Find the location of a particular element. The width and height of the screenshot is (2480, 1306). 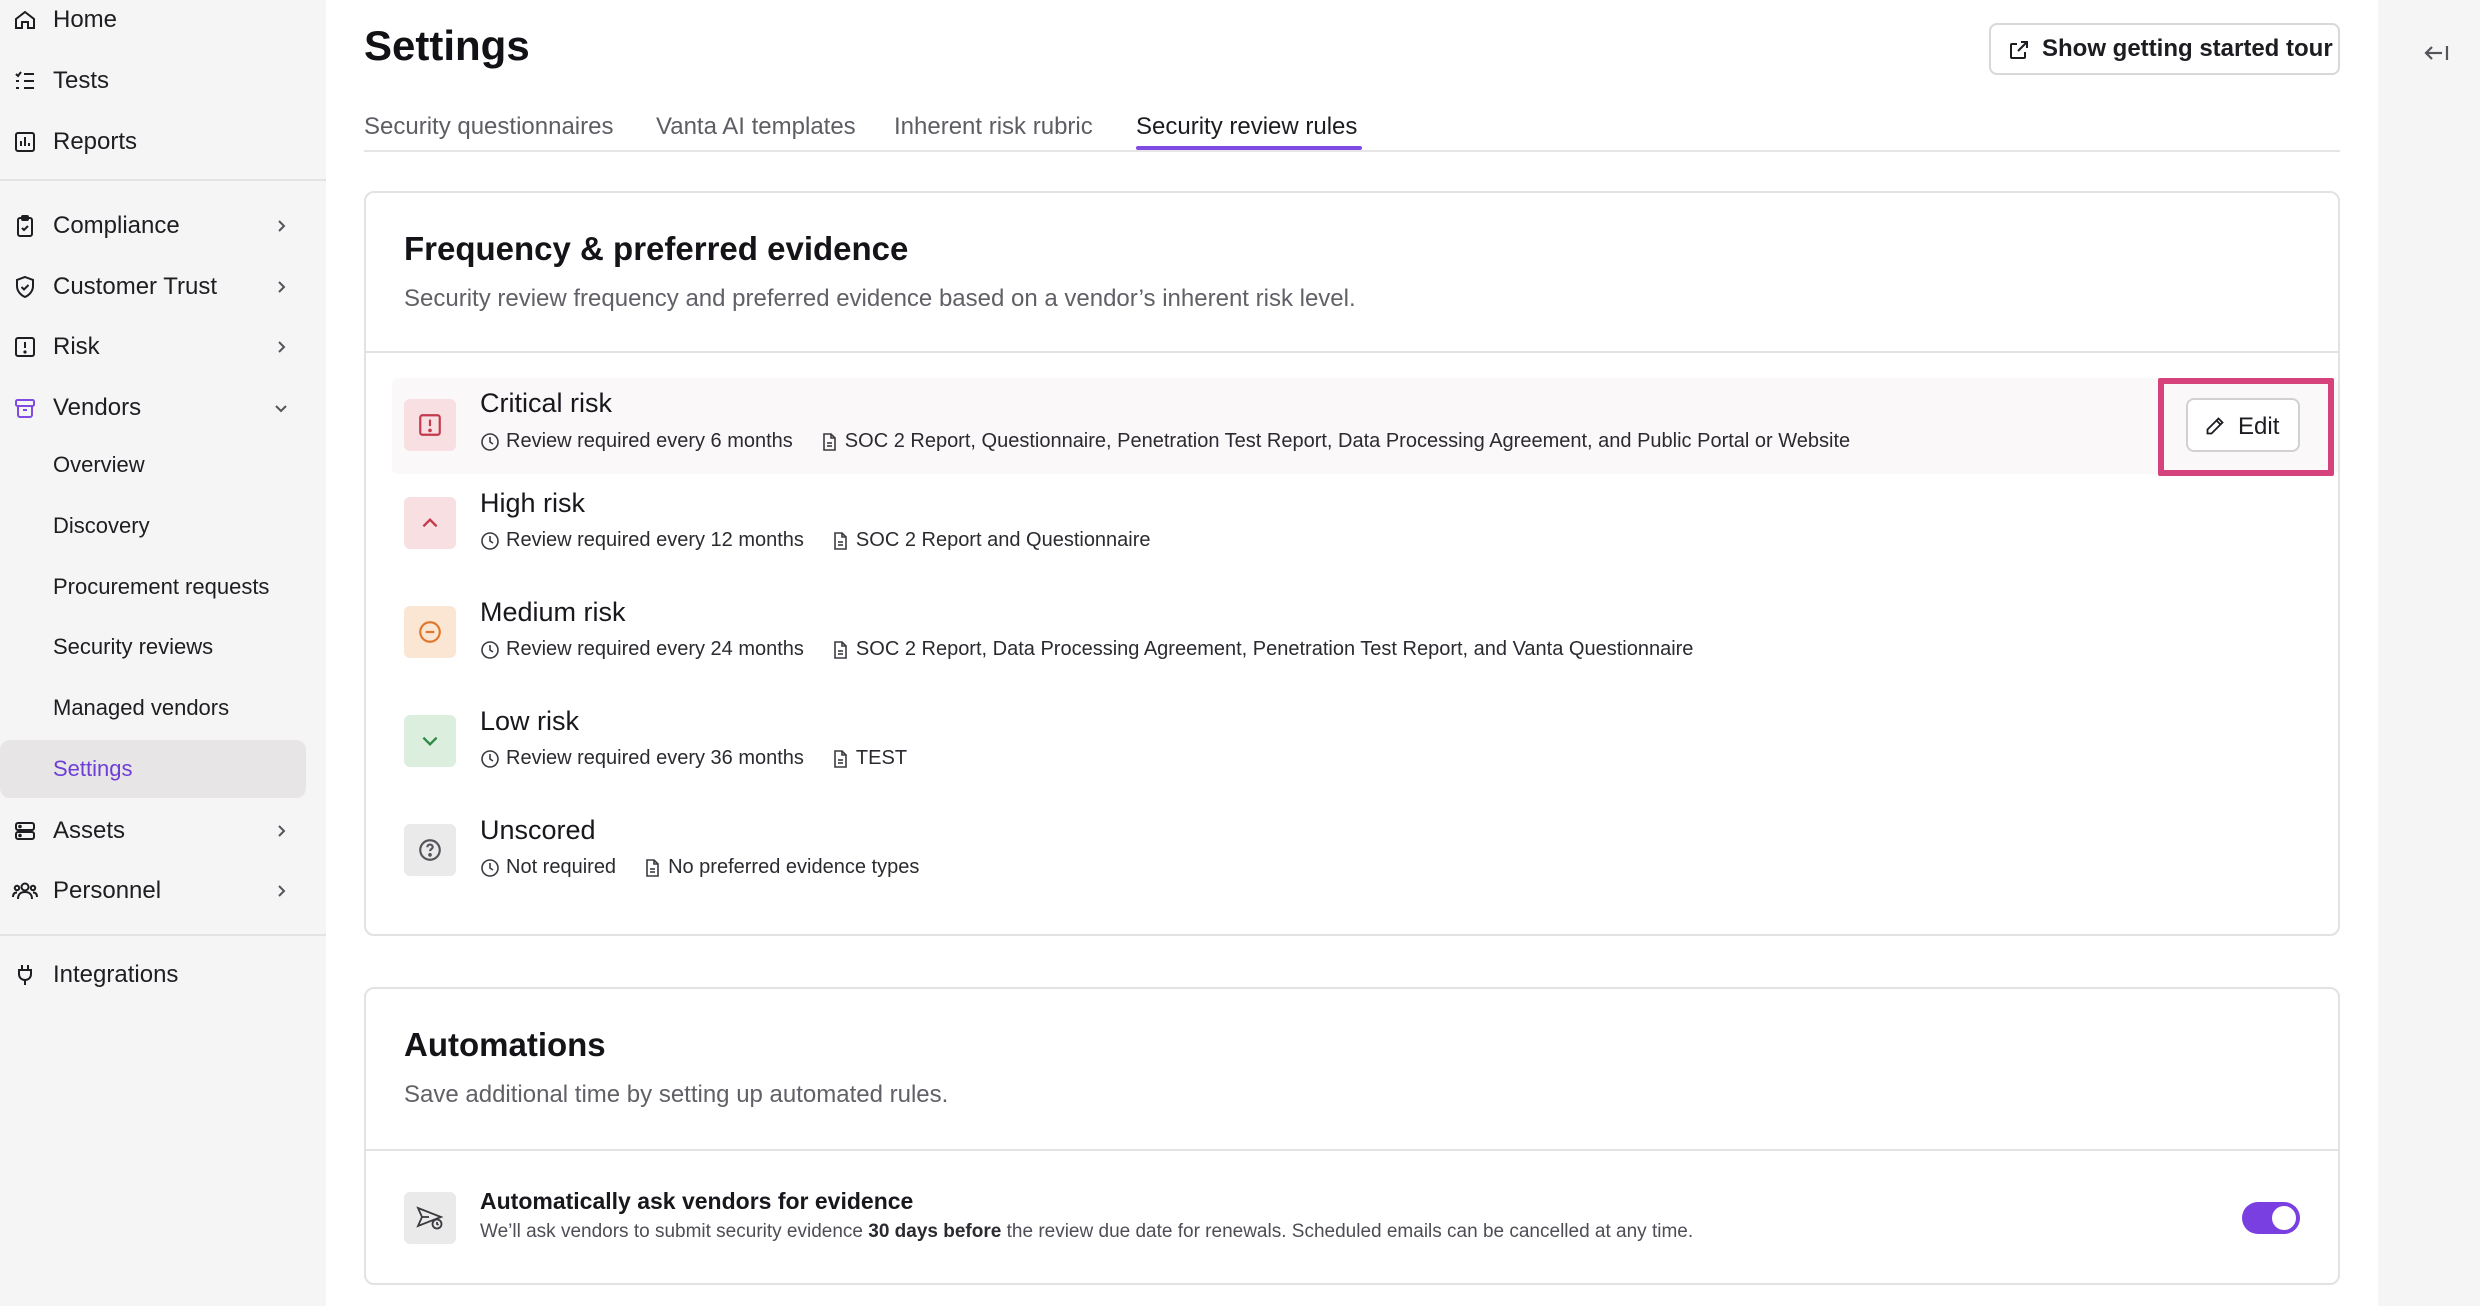

sidebar-subitem-label: Settings is located at coordinates (93, 768).